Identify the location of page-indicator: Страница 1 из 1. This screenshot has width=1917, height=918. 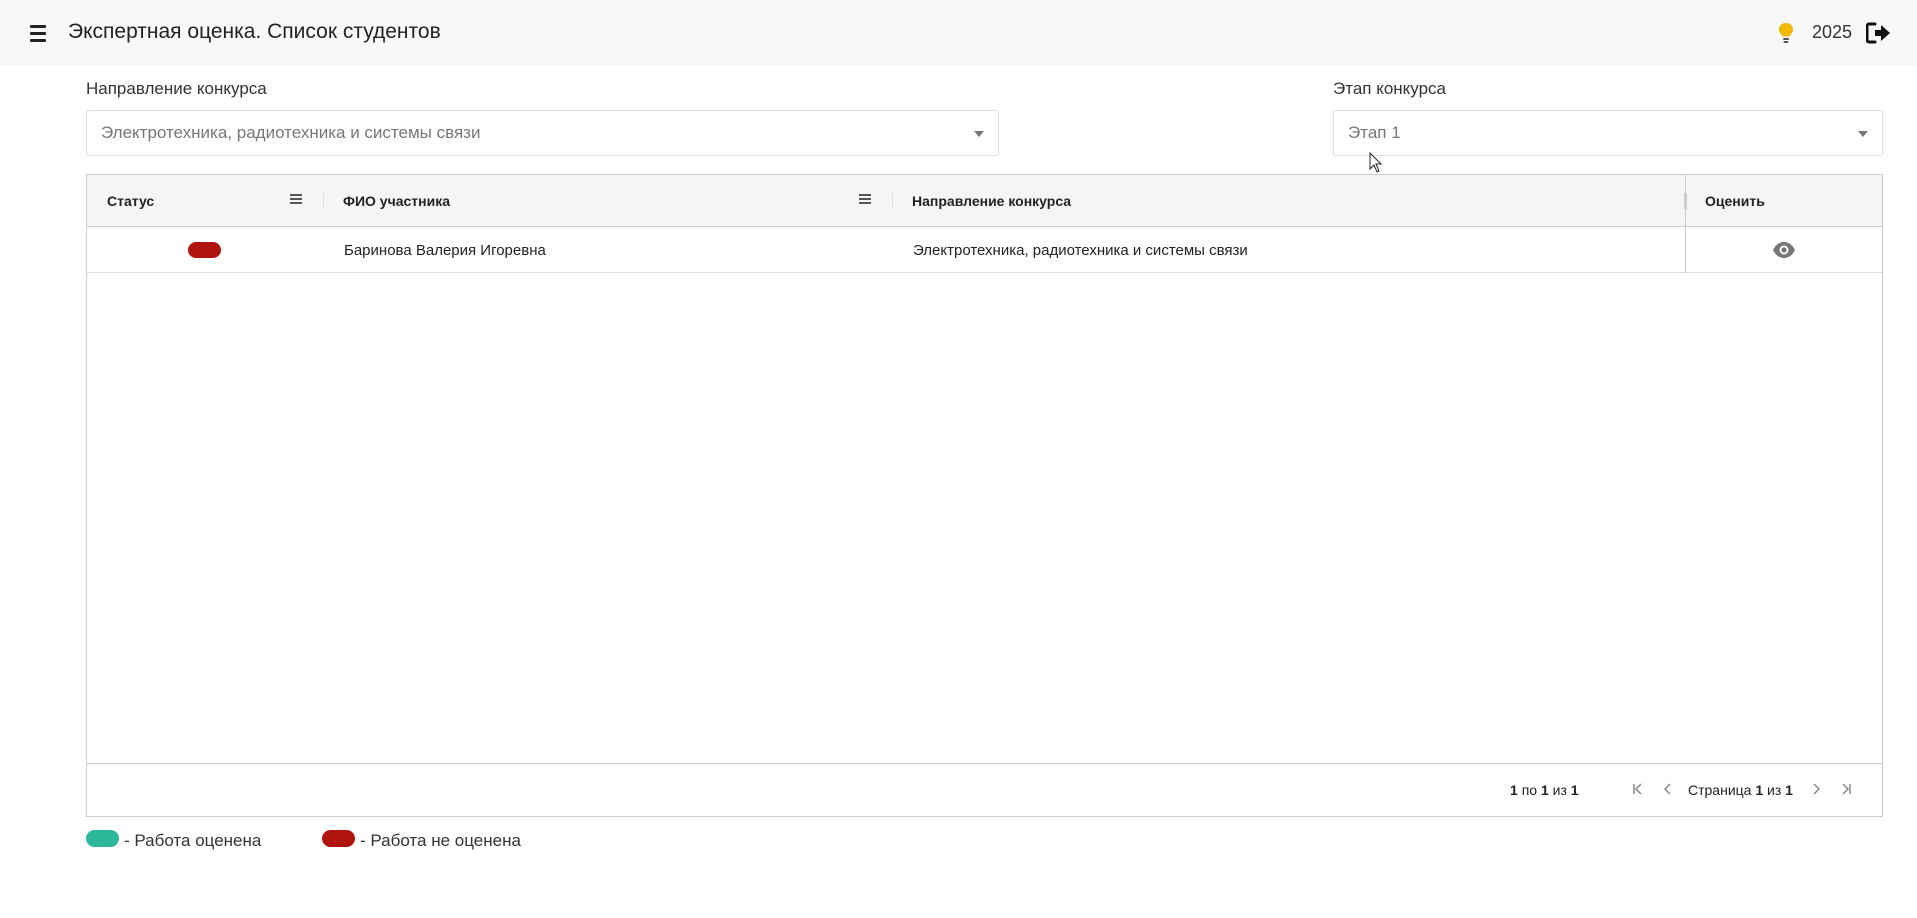
(1740, 790).